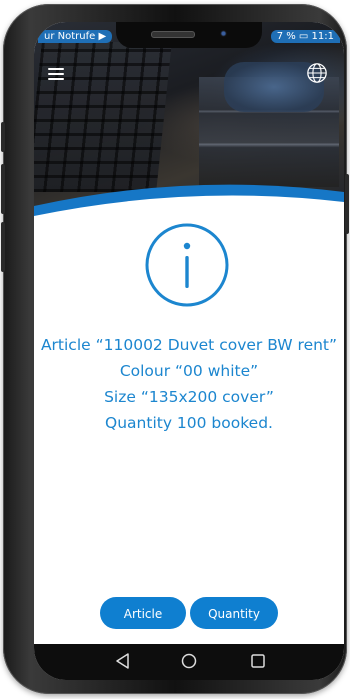 This screenshot has width=350, height=699. What do you see at coordinates (143, 613) in the screenshot?
I see `article-button: Article` at bounding box center [143, 613].